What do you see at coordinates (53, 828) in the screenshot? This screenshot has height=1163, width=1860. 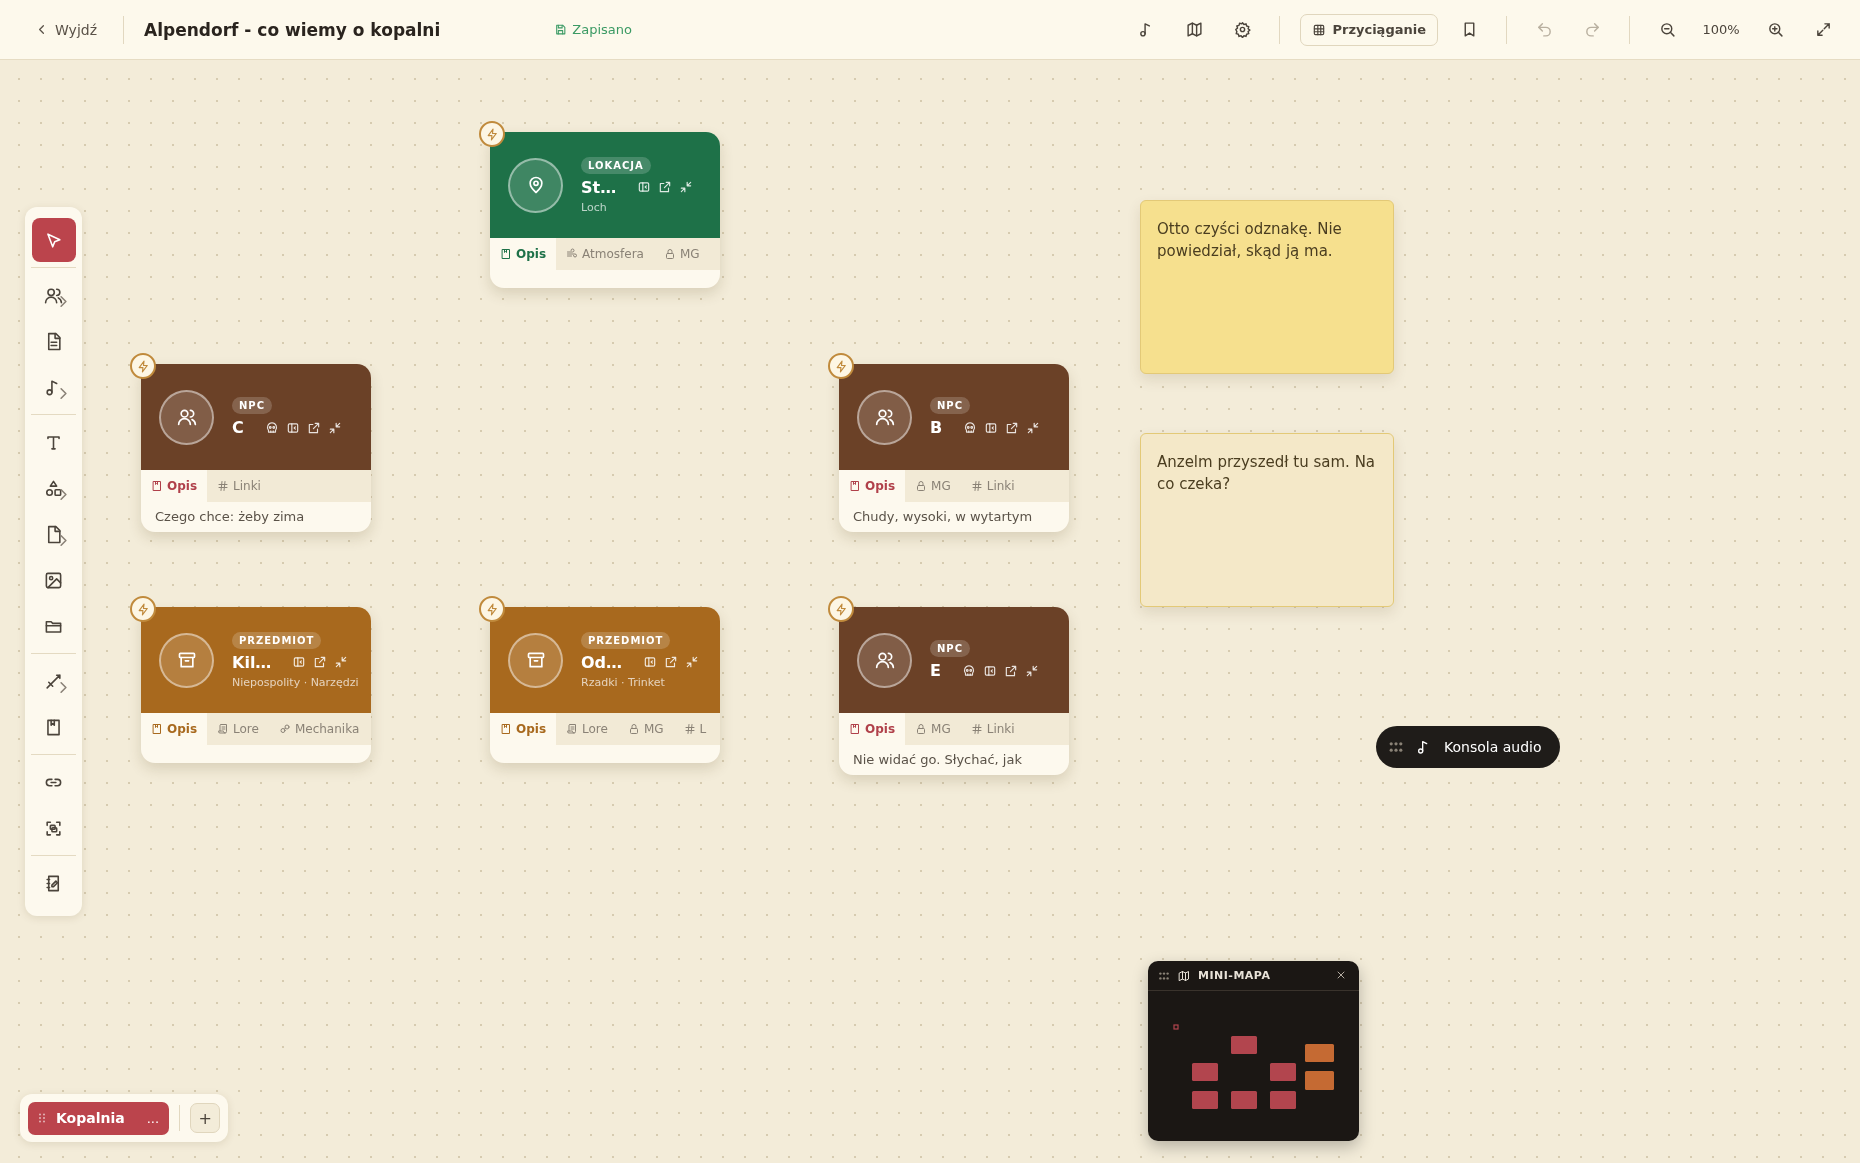 I see `scan-icon` at bounding box center [53, 828].